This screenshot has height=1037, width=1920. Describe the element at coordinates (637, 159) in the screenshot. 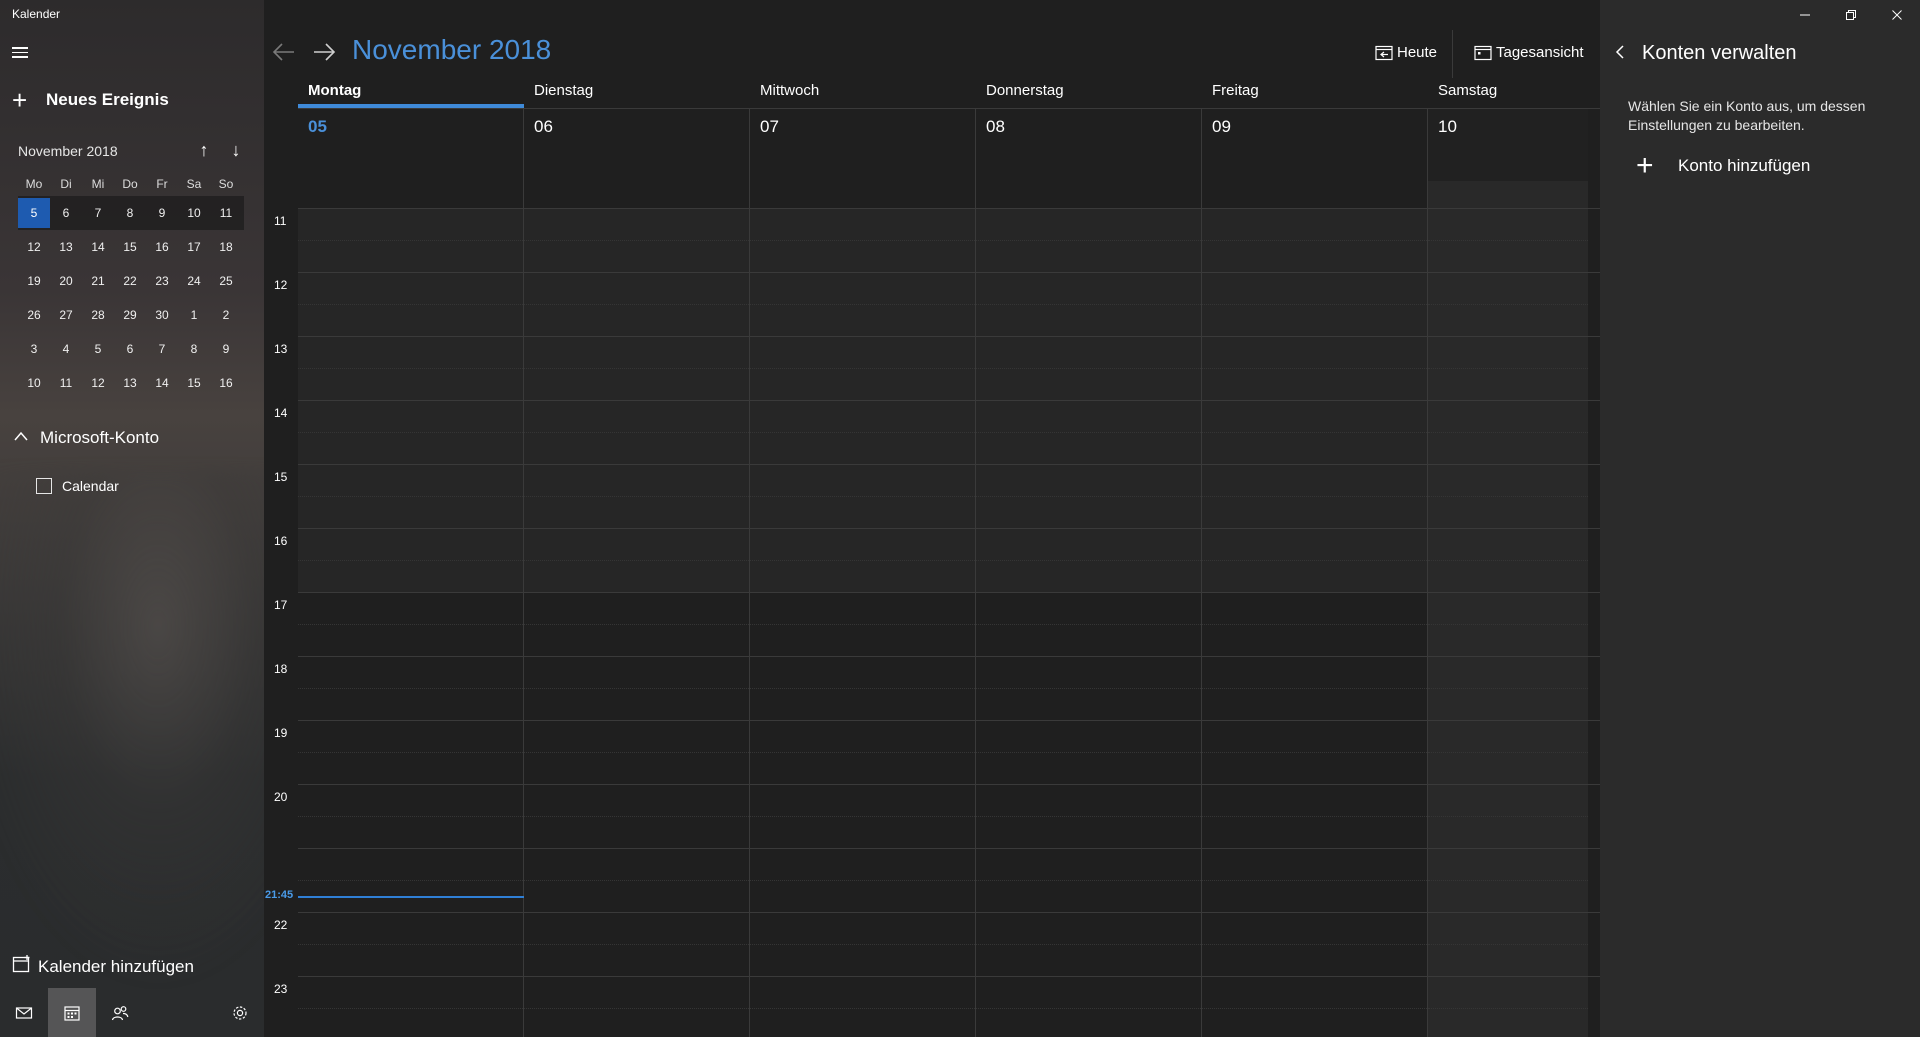

I see `day-date-cell: 06` at that location.